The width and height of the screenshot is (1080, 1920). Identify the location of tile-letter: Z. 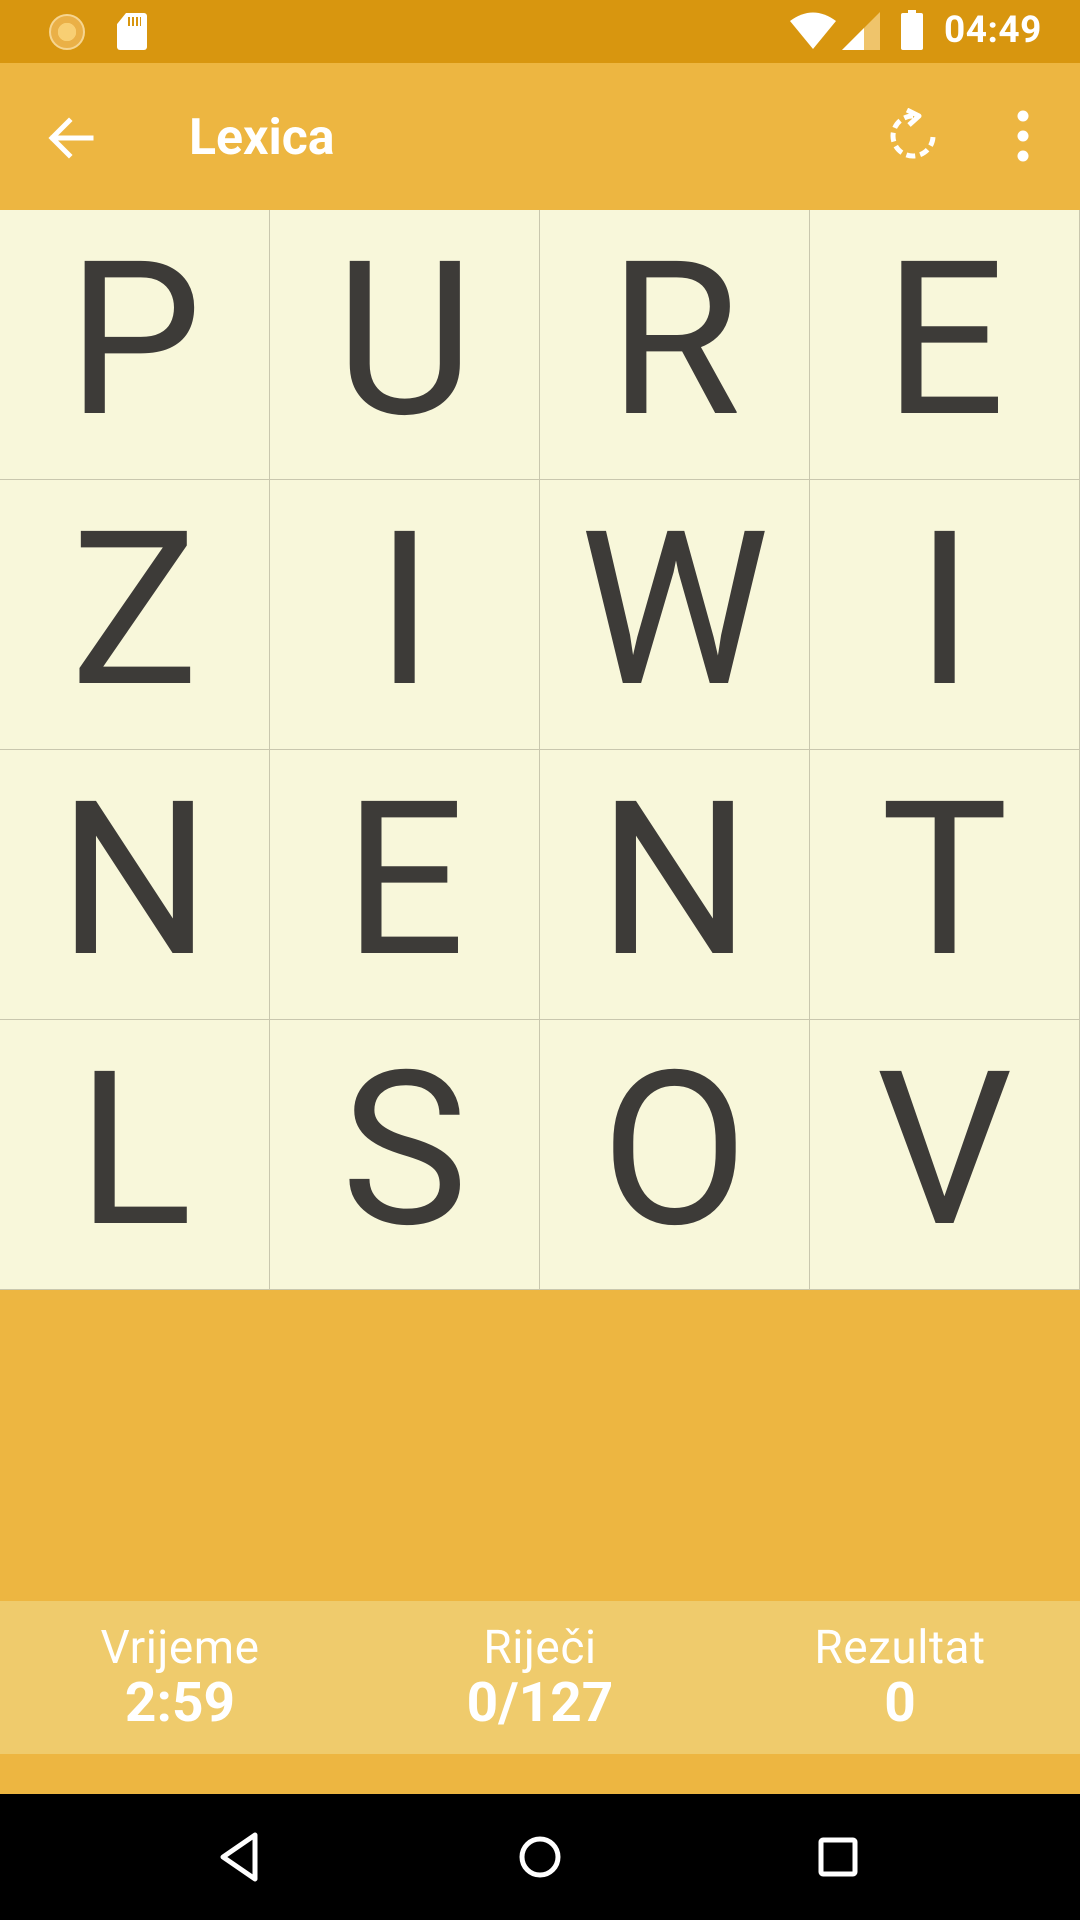
(134, 610).